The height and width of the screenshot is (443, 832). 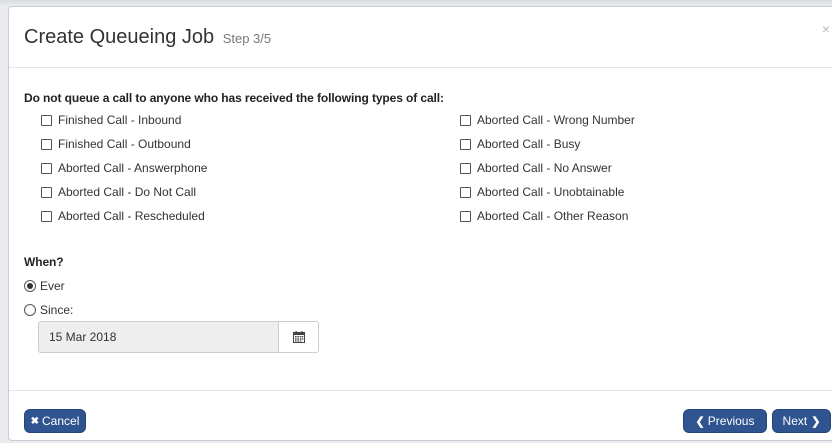 I want to click on checkbox-finished-inbound: Finished Call - Inbound, so click(x=111, y=120).